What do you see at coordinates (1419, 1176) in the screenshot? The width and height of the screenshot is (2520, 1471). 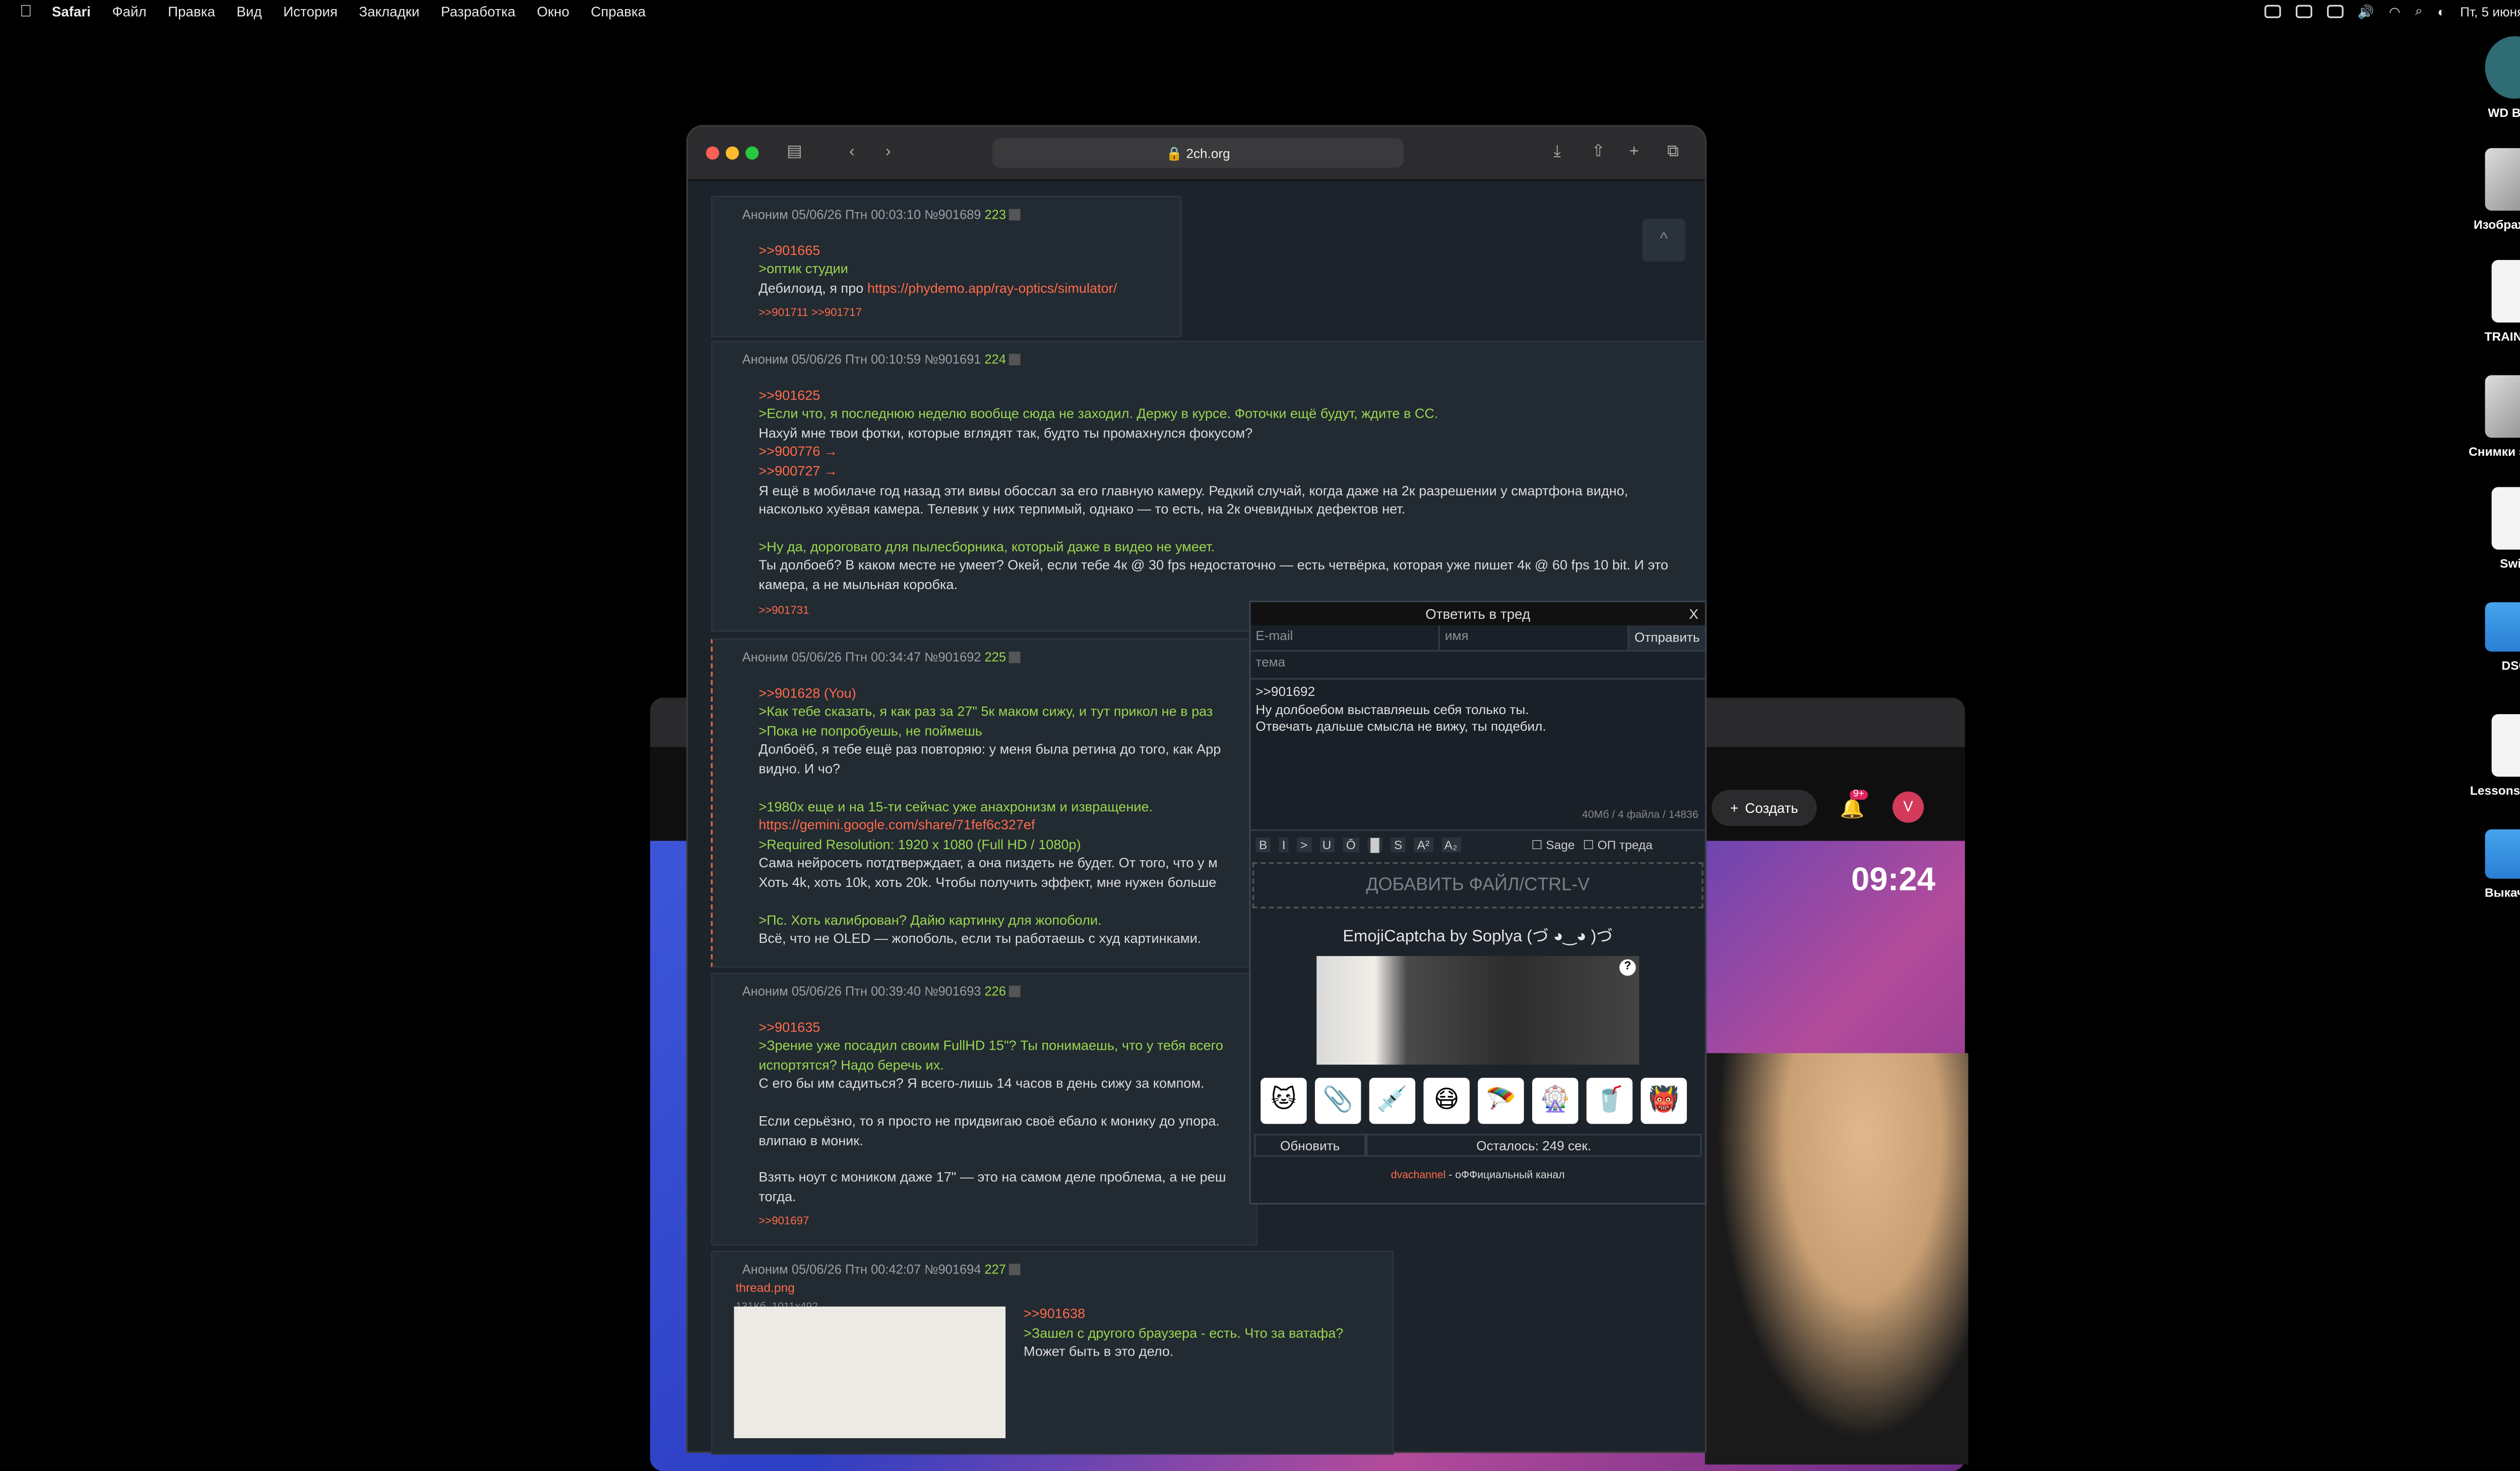 I see `channel-link: dvachannel` at bounding box center [1419, 1176].